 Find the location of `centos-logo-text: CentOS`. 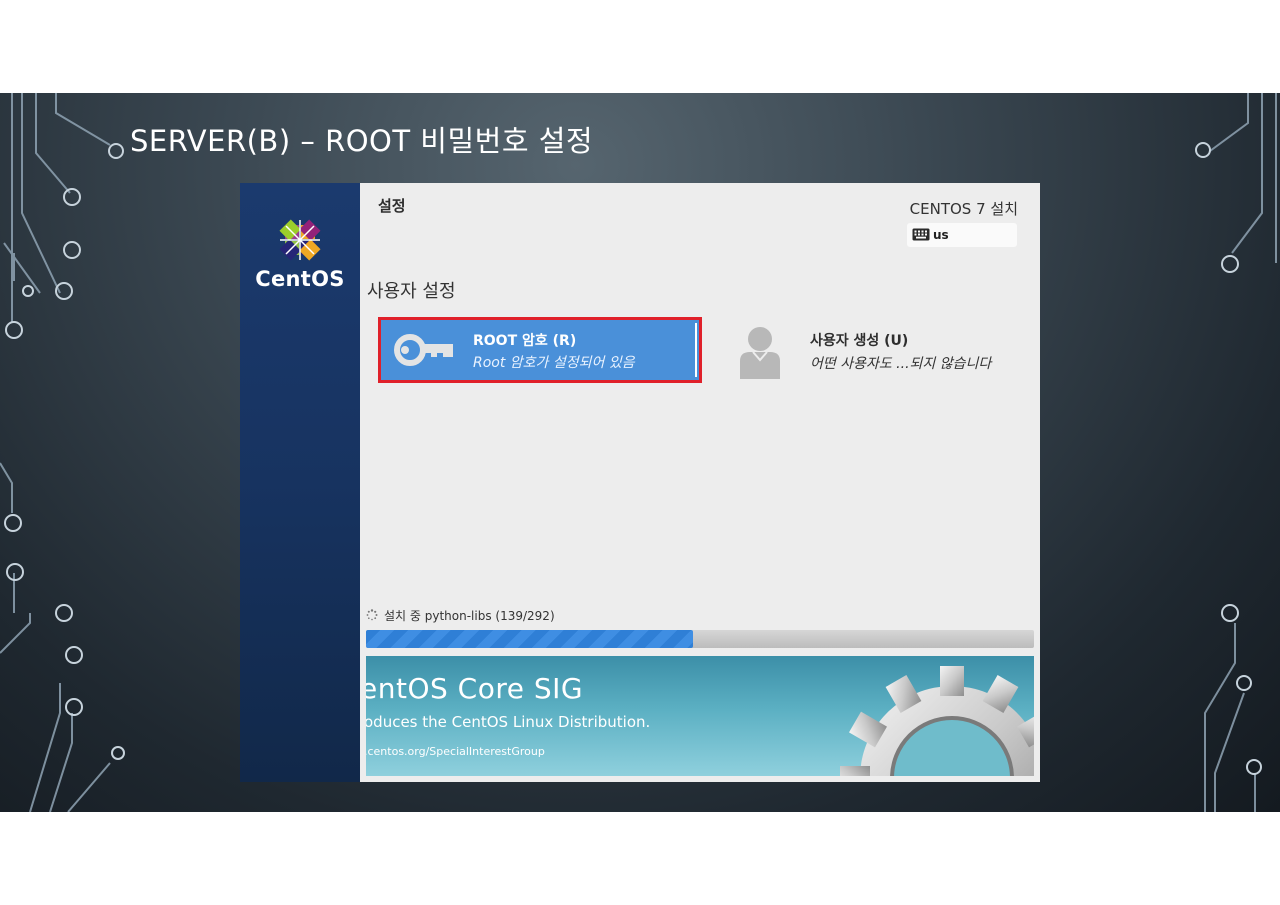

centos-logo-text: CentOS is located at coordinates (300, 279).